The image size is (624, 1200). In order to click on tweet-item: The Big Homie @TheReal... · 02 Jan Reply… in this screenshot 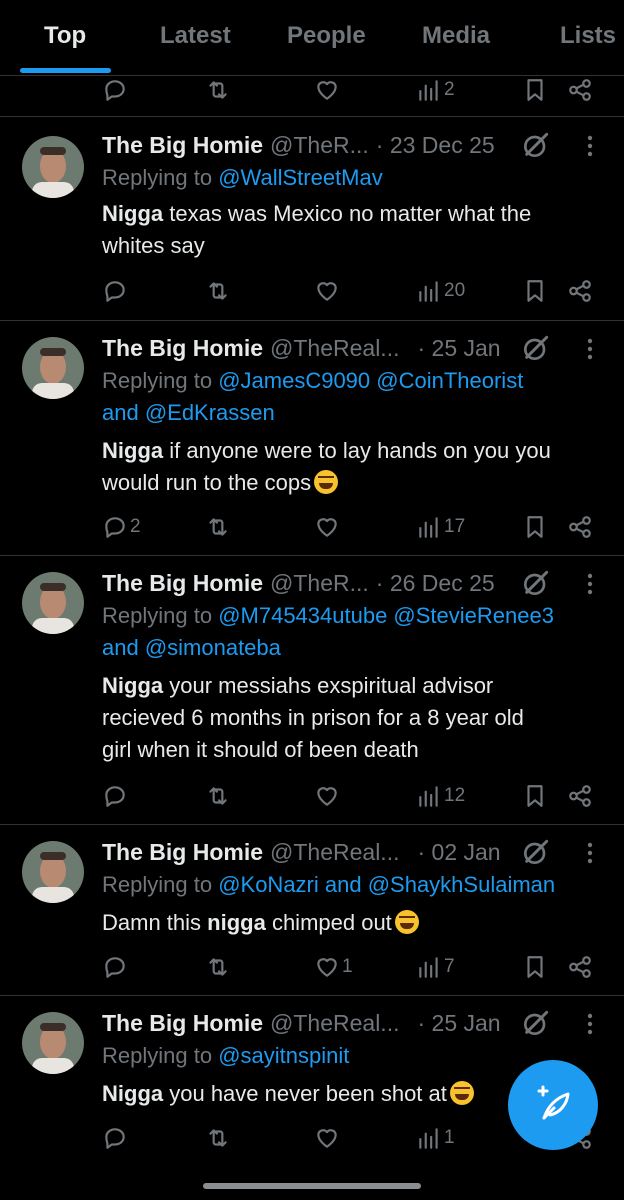, I will do `click(312, 910)`.